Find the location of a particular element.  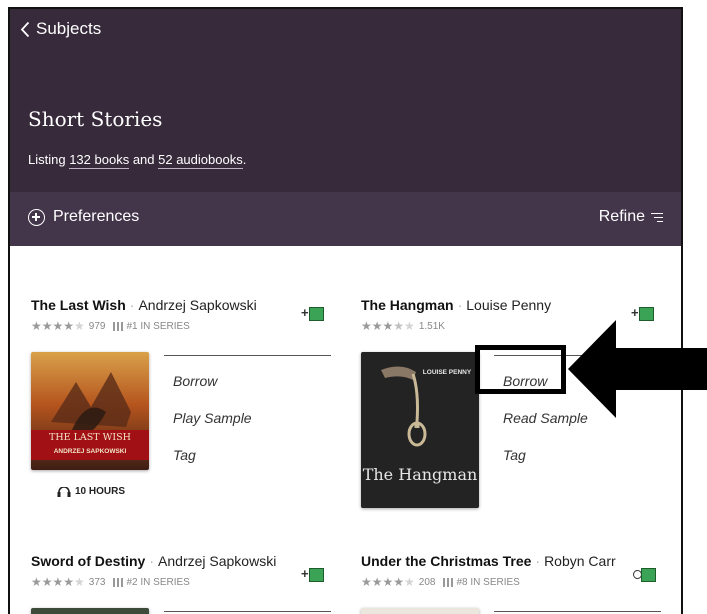

book-cover-last-wish: THE LAST WISH ANDRZEJ SAPKOWSKI is located at coordinates (90, 411).